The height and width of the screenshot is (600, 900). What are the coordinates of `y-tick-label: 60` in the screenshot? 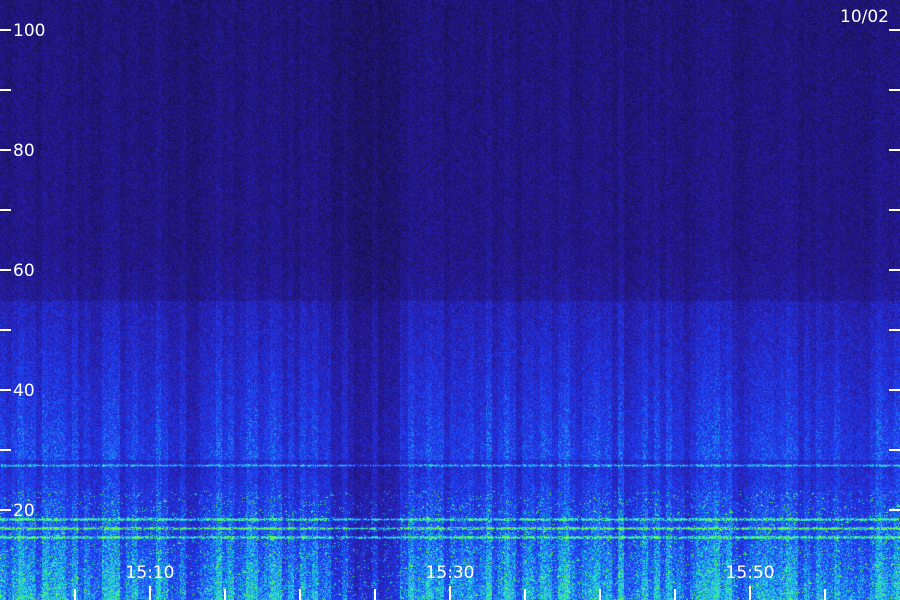 It's located at (24, 271).